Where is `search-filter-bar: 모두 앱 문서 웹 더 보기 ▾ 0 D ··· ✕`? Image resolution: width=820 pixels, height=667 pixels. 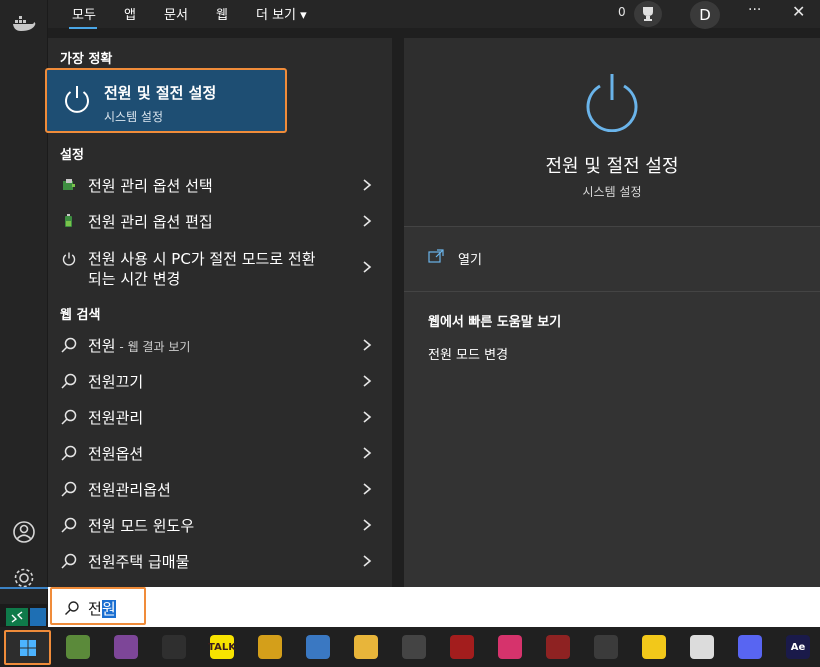 search-filter-bar: 모두 앱 문서 웹 더 보기 ▾ 0 D ··· ✕ is located at coordinates (434, 14).